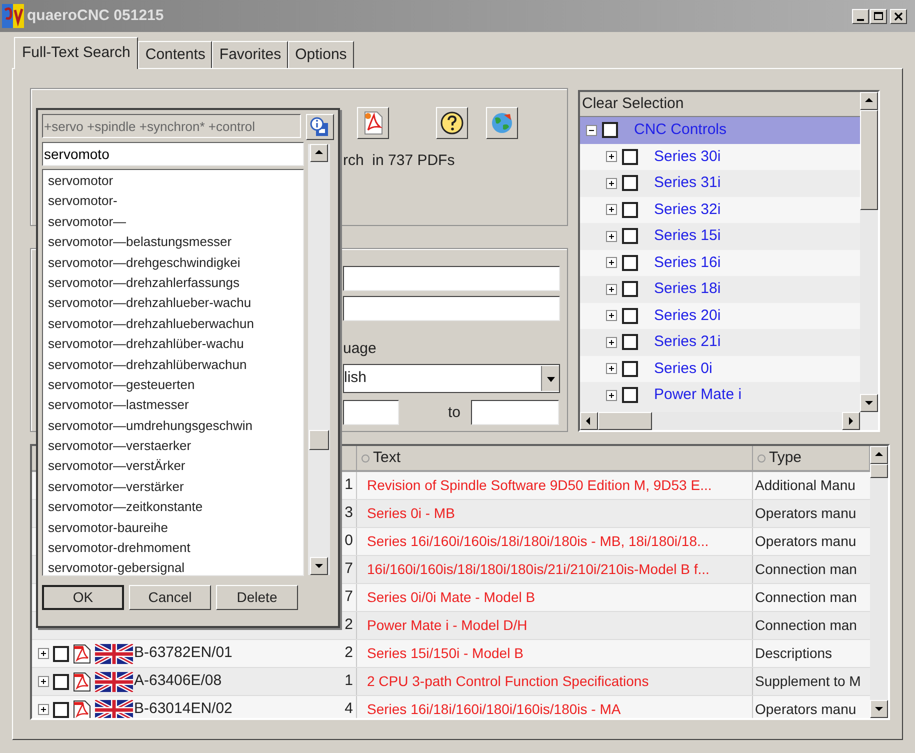 The width and height of the screenshot is (915, 753). Describe the element at coordinates (591, 130) in the screenshot. I see `collapse-icon` at that location.